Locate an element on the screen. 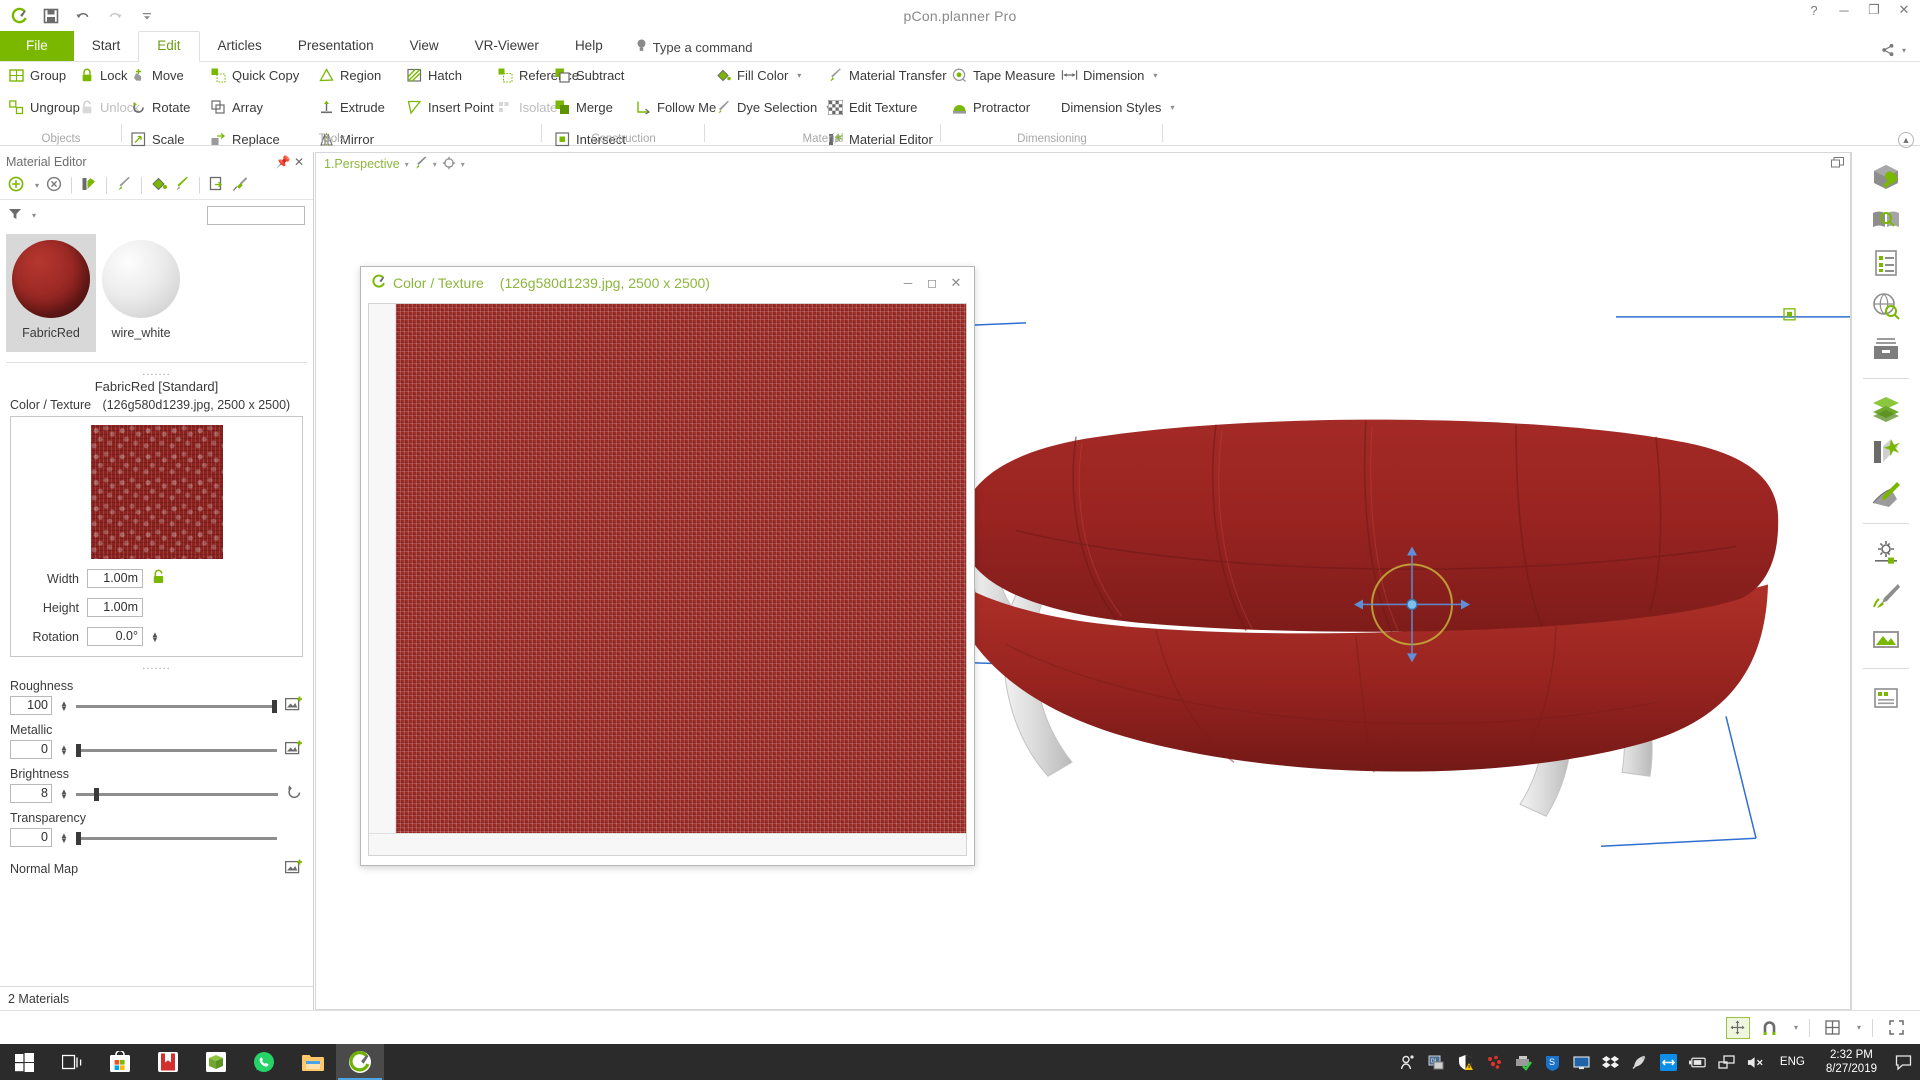  add-material-caret-icon: ▾ is located at coordinates (37, 185).